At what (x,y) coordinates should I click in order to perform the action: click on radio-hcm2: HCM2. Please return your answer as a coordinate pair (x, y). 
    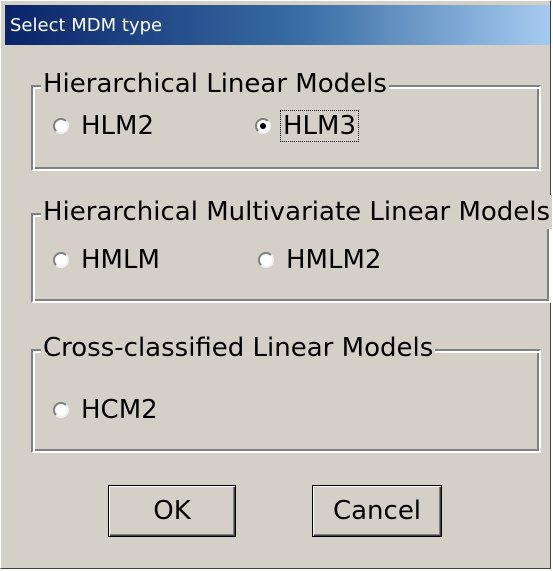
    Looking at the image, I should click on (106, 410).